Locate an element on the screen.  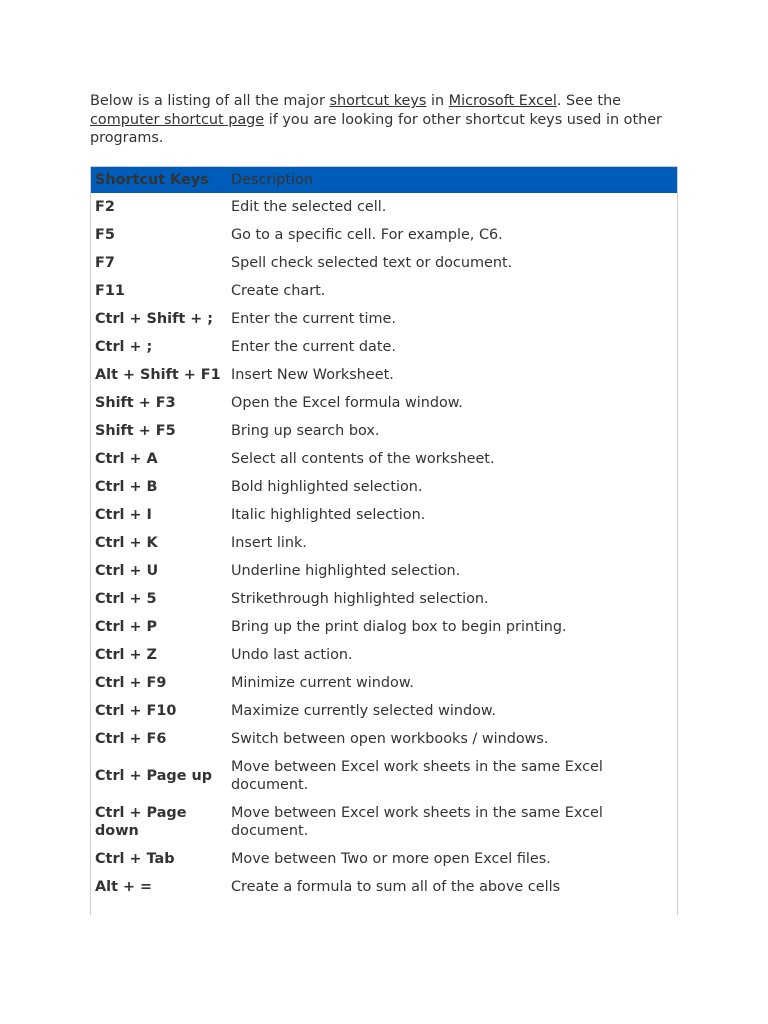
table-row: Ctrl + B Bold highlighted selection. is located at coordinates (384, 487).